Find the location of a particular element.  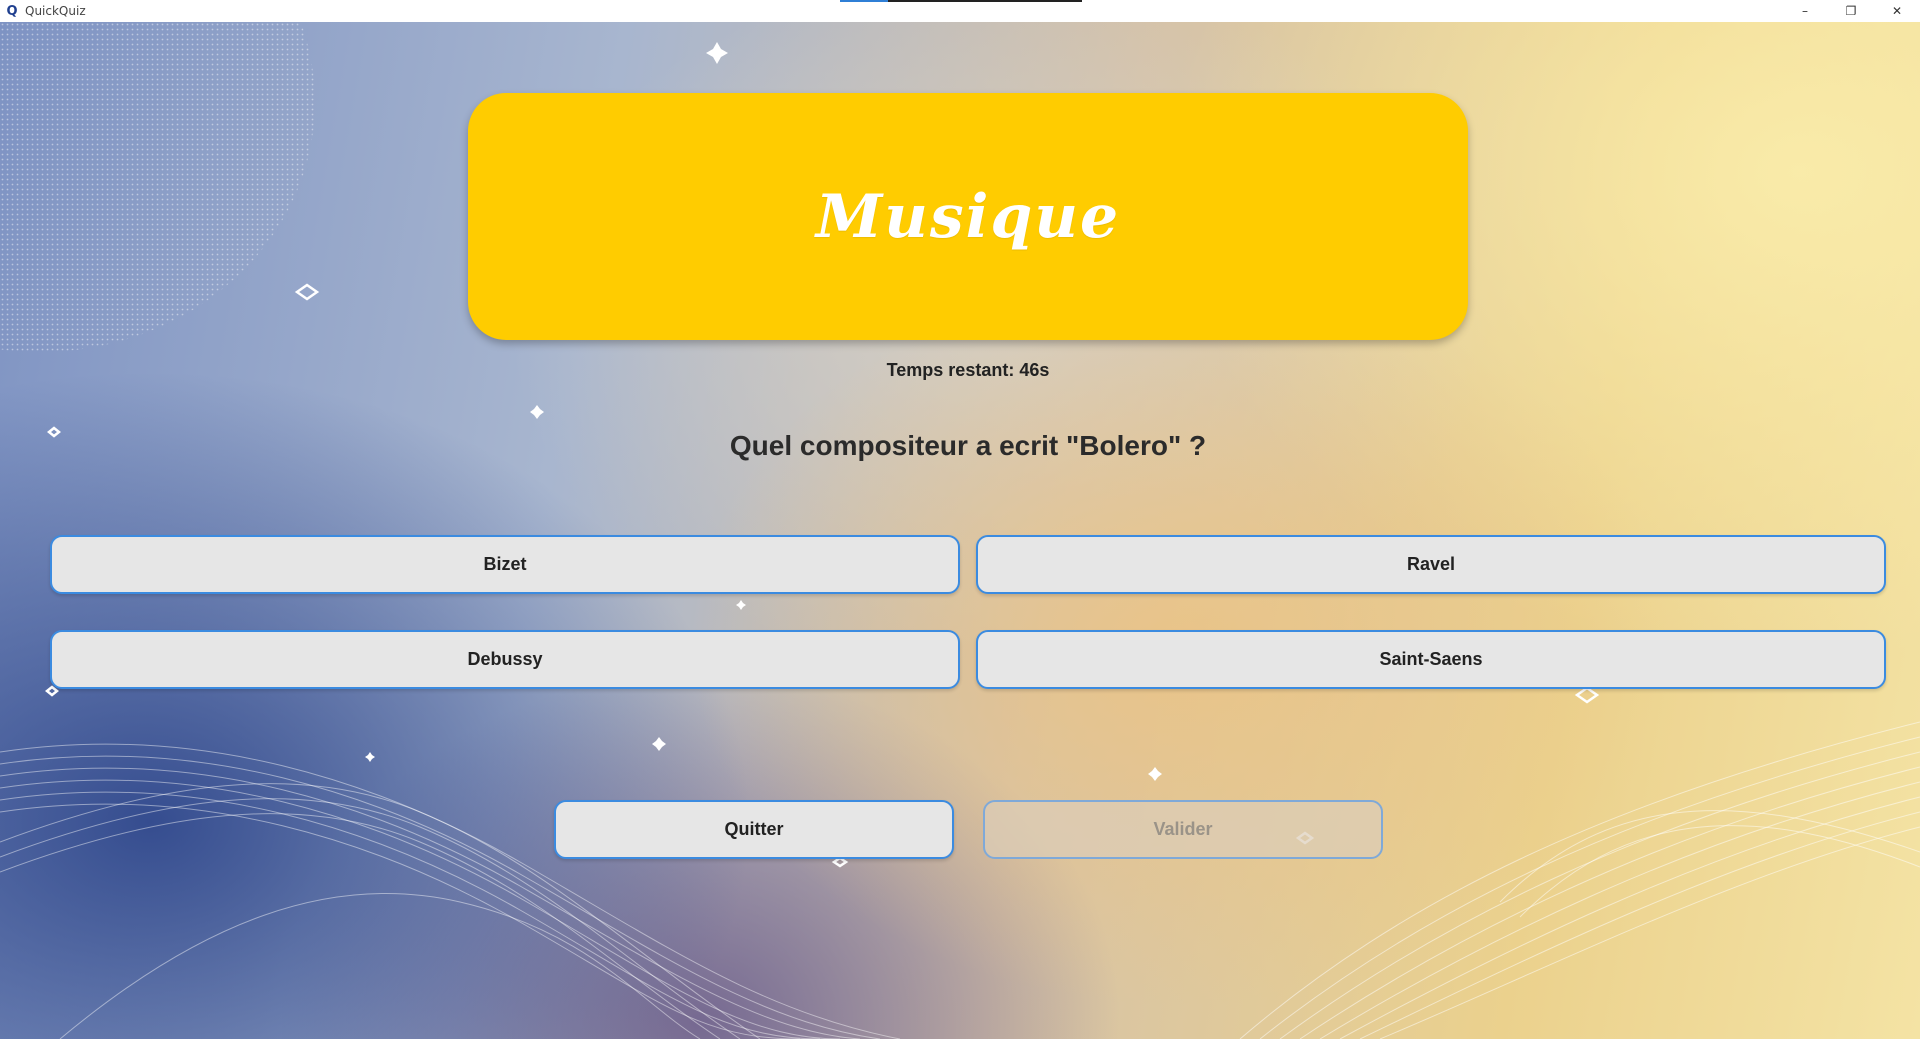

wave-lines-right is located at coordinates (1579, 880).